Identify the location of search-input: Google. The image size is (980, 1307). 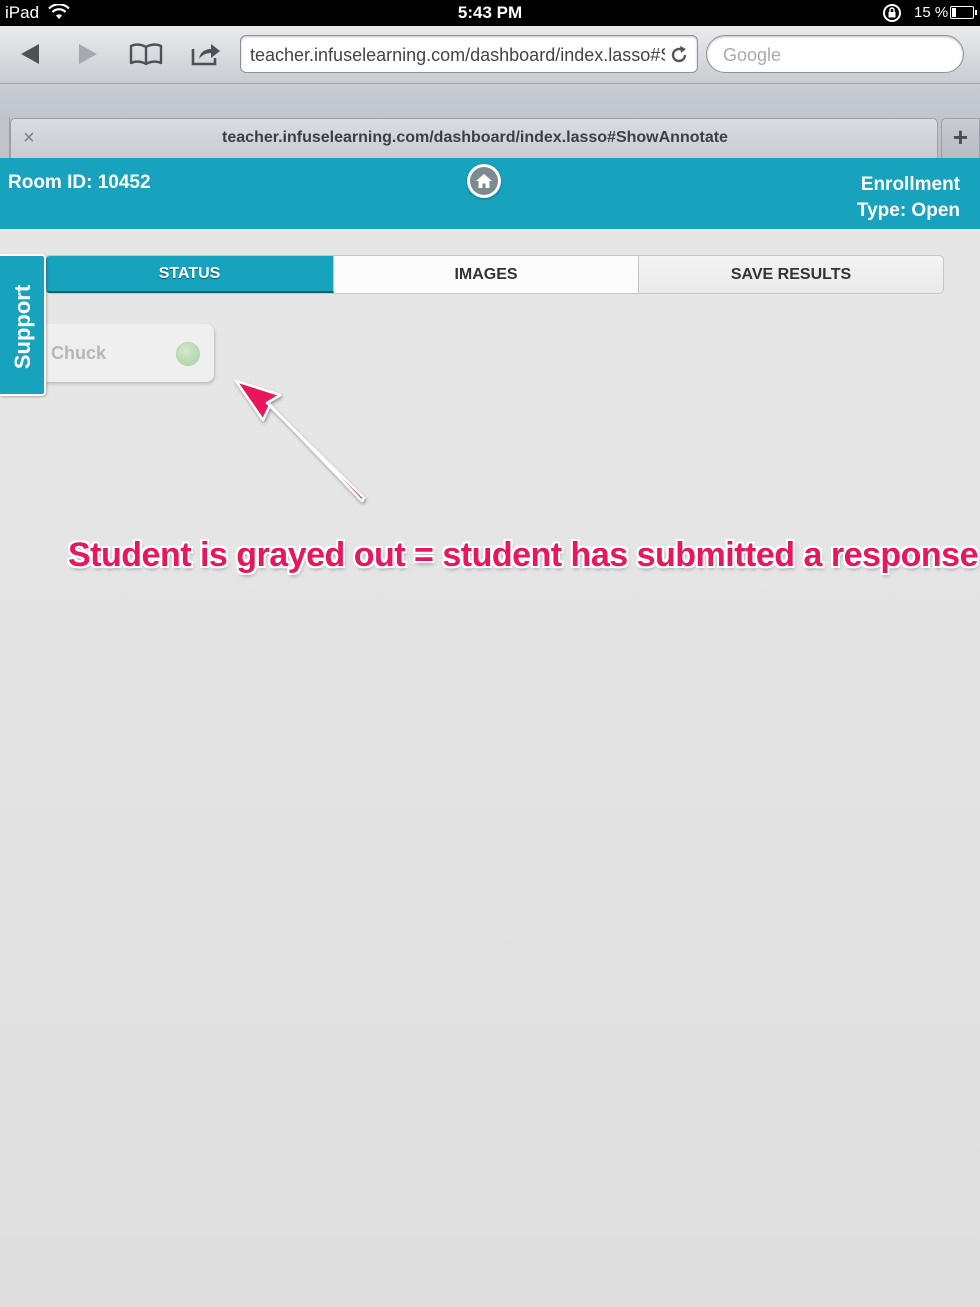
(835, 54).